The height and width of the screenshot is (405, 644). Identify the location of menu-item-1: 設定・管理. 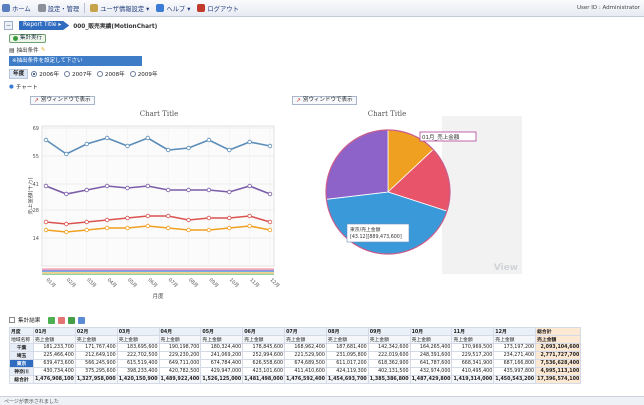
(58, 8).